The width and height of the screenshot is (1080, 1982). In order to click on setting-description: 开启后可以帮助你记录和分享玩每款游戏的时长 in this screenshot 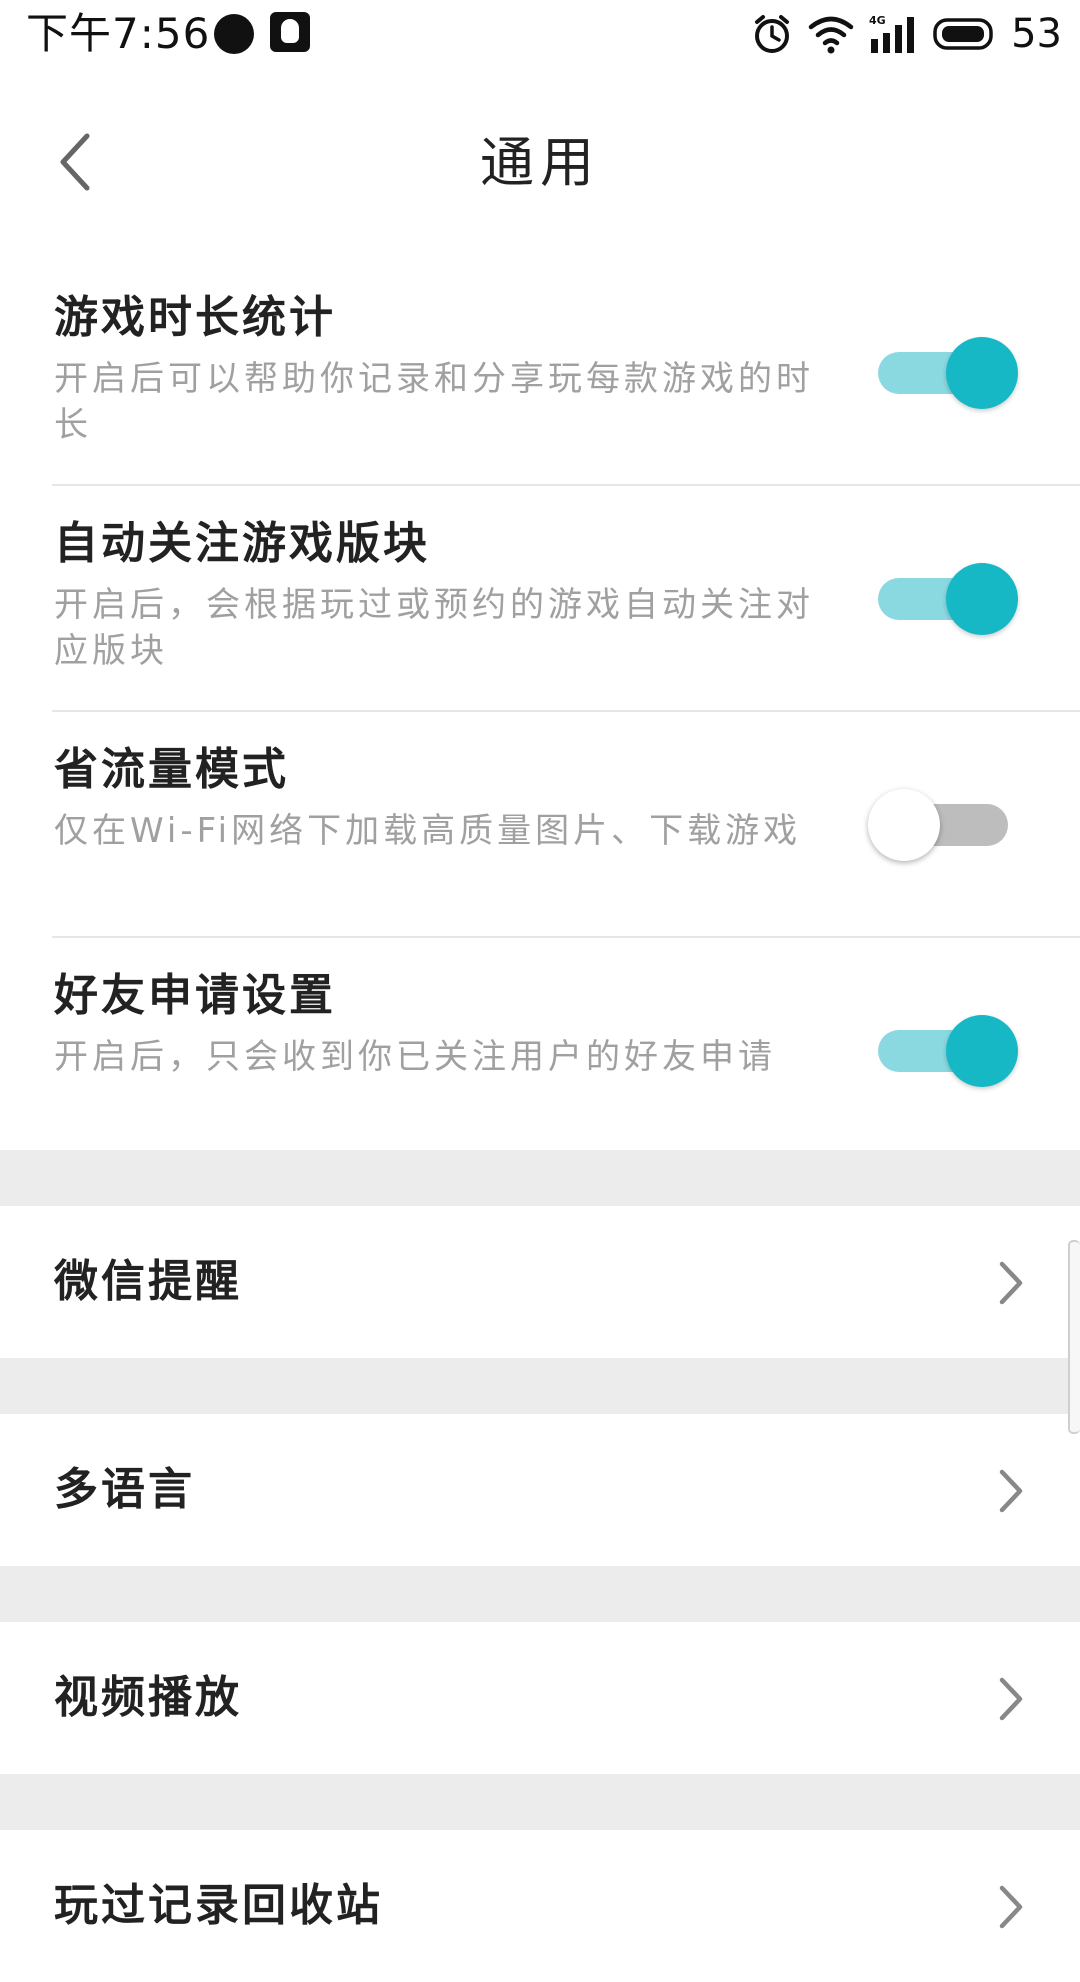, I will do `click(434, 402)`.